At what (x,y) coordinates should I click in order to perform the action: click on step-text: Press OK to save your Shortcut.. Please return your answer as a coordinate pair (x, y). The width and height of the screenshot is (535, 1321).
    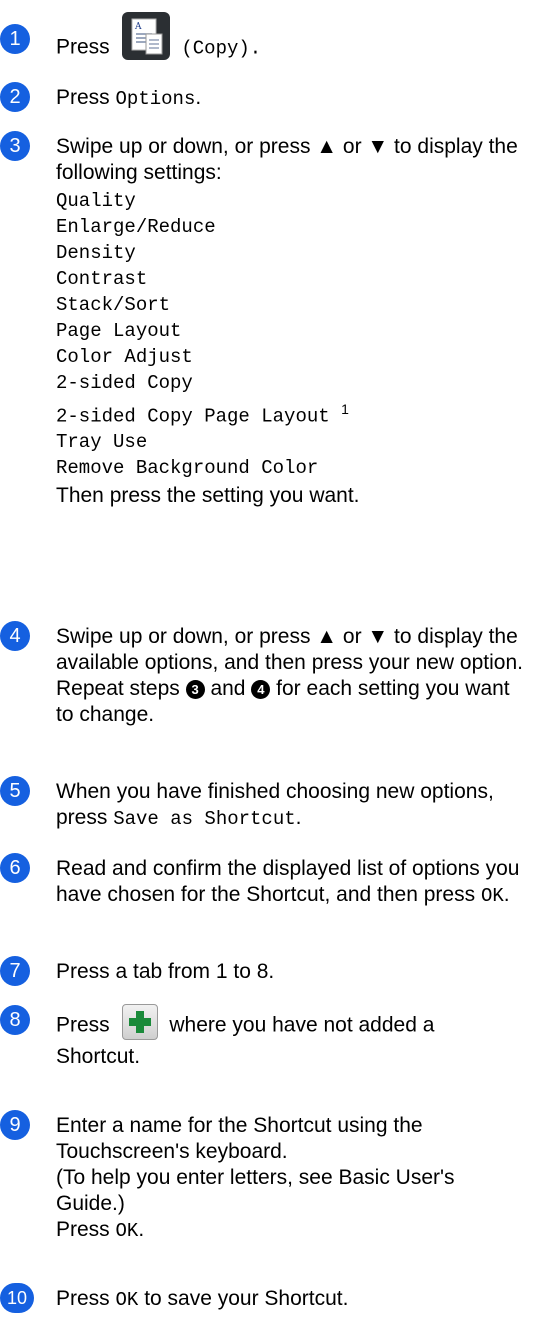
    Looking at the image, I should click on (289, 1299).